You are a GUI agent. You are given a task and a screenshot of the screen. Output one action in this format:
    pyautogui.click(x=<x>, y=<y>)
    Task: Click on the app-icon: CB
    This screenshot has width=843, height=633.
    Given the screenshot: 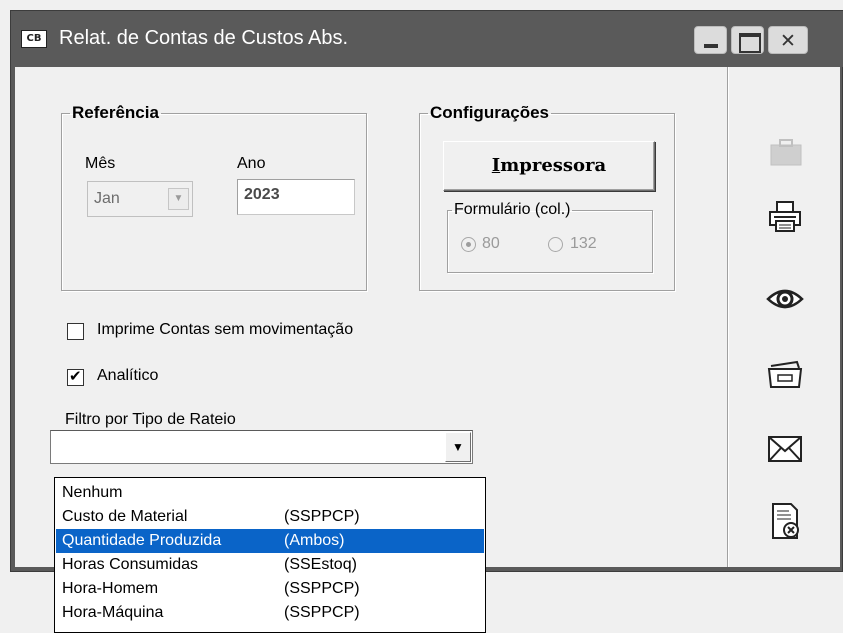 What is the action you would take?
    pyautogui.click(x=34, y=39)
    